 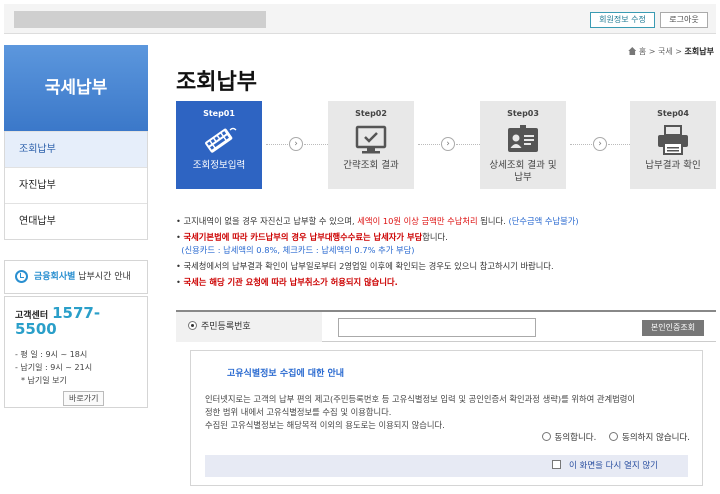 I want to click on due-date-note: * 납기일 보기, so click(x=44, y=380).